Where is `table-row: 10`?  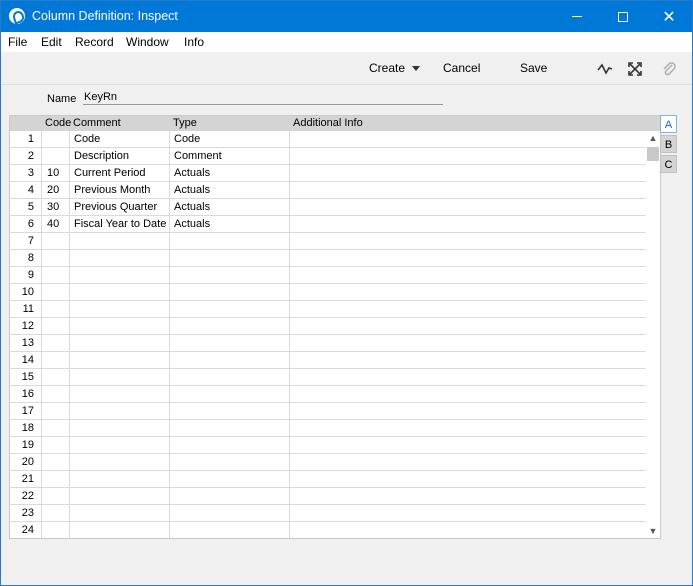
table-row: 10 is located at coordinates (328, 292).